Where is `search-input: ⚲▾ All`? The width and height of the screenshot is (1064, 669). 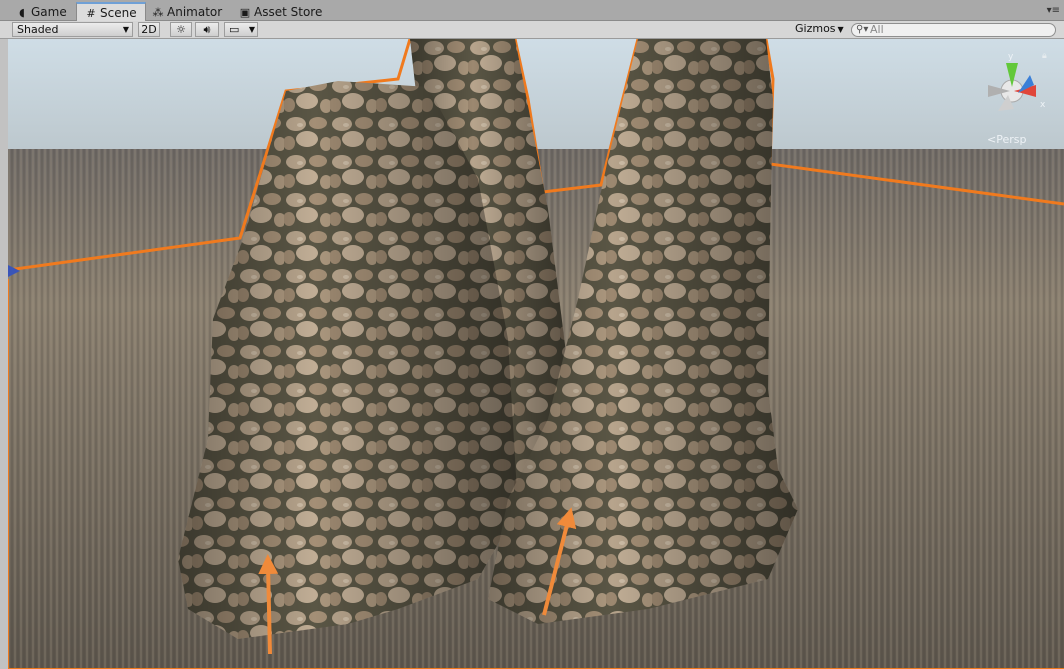 search-input: ⚲▾ All is located at coordinates (953, 30).